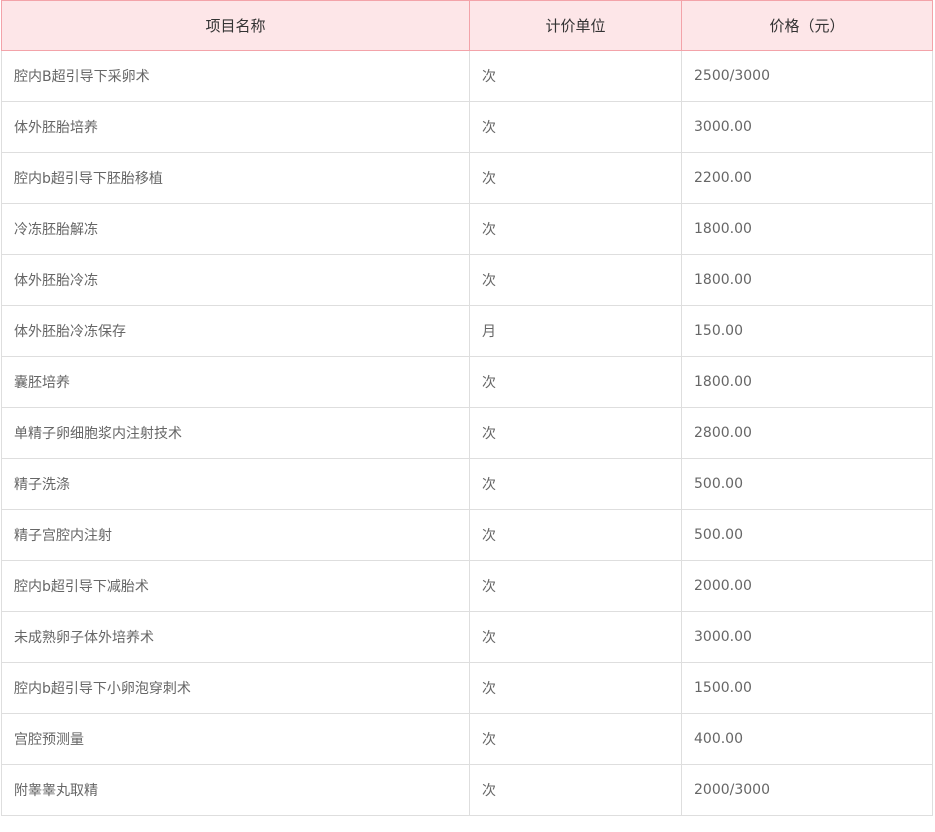  I want to click on table-row: 体外胚胎冷冻次 1800.00, so click(467, 280).